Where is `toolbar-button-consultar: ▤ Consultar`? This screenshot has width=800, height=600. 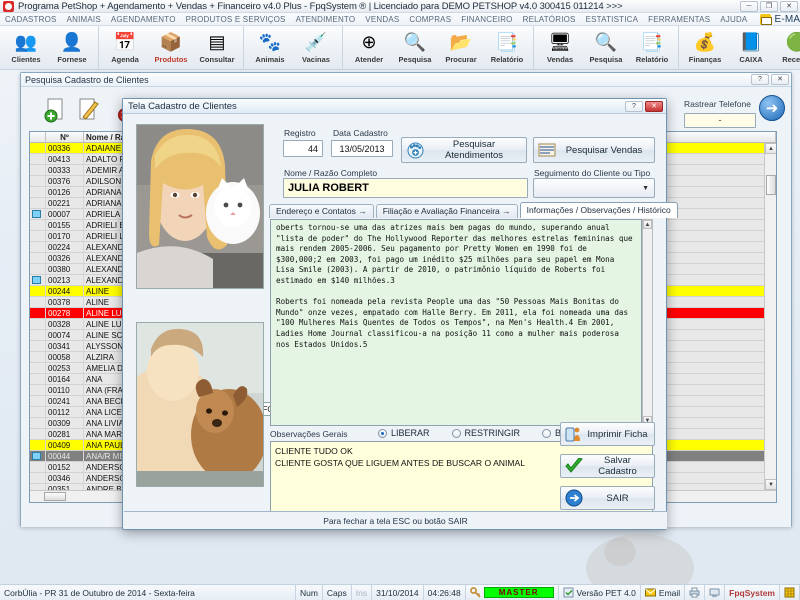 toolbar-button-consultar: ▤ Consultar is located at coordinates (217, 48).